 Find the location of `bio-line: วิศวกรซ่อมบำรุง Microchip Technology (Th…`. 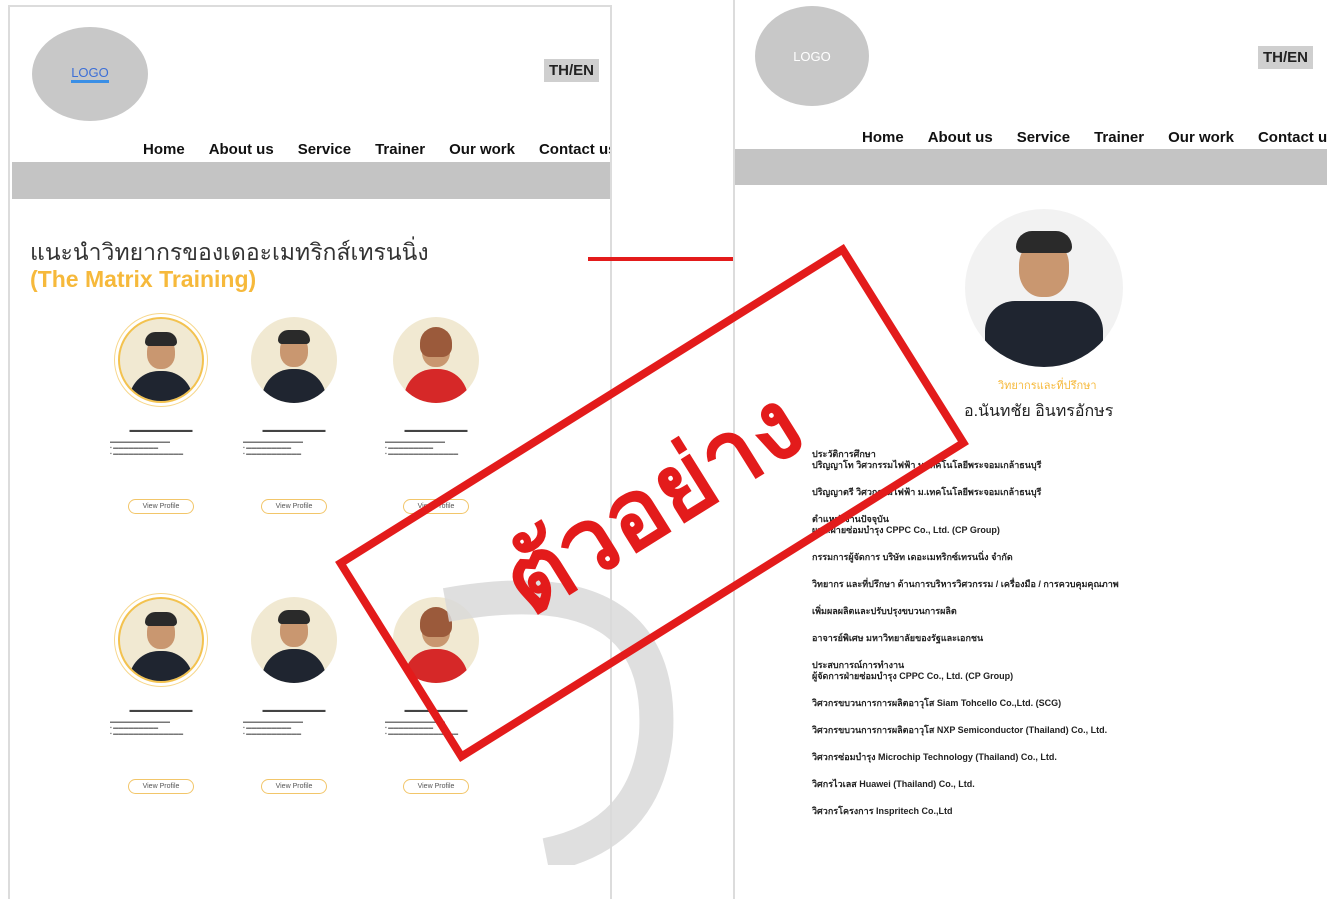

bio-line: วิศวกรซ่อมบำรุง Microchip Technology (Th… is located at coordinates (934, 757).